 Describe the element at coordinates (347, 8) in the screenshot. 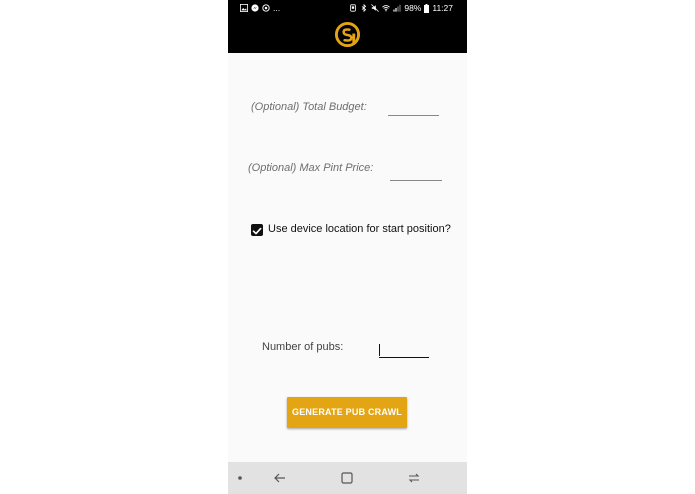

I see `status-bar: ... 98% 11:27` at that location.